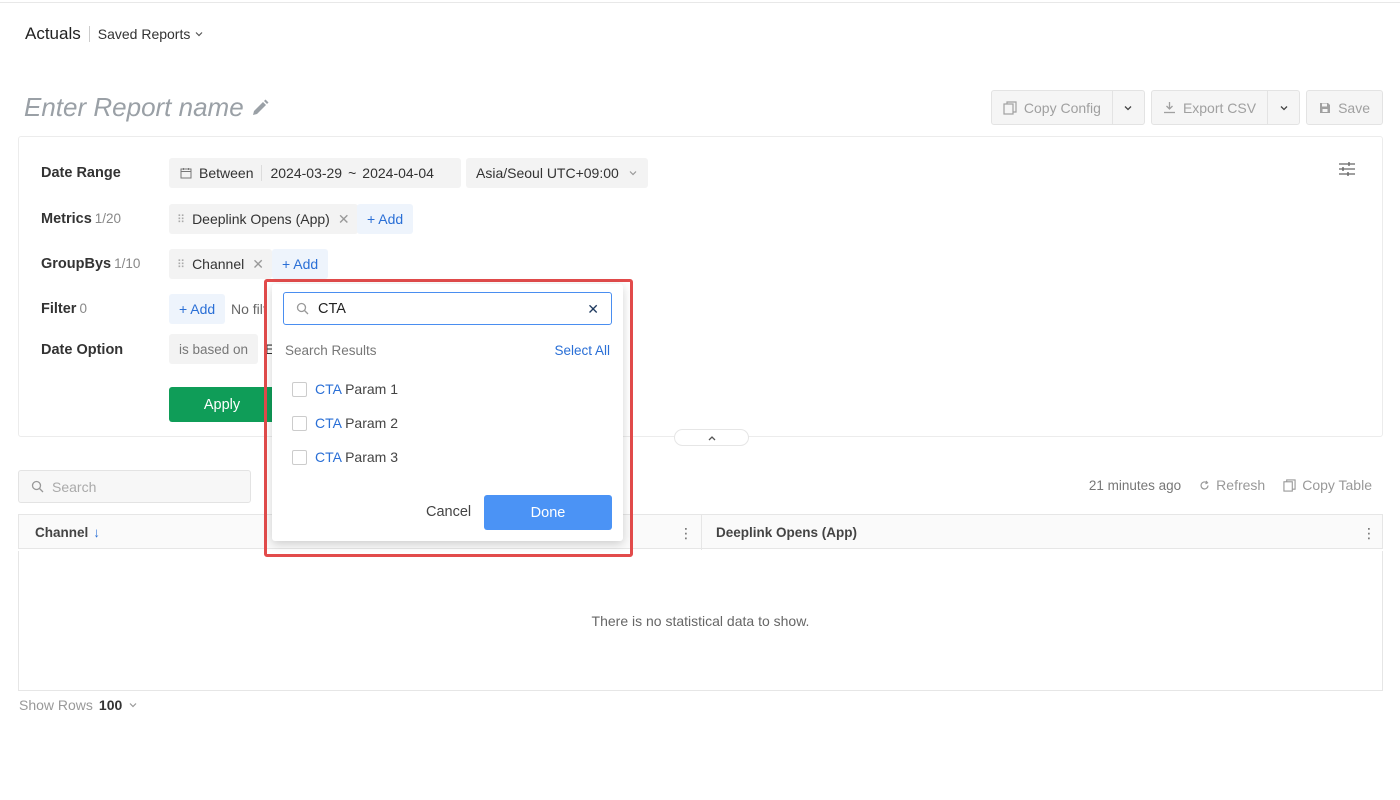 The width and height of the screenshot is (1400, 800). Describe the element at coordinates (222, 404) in the screenshot. I see `apply-button: Apply` at that location.